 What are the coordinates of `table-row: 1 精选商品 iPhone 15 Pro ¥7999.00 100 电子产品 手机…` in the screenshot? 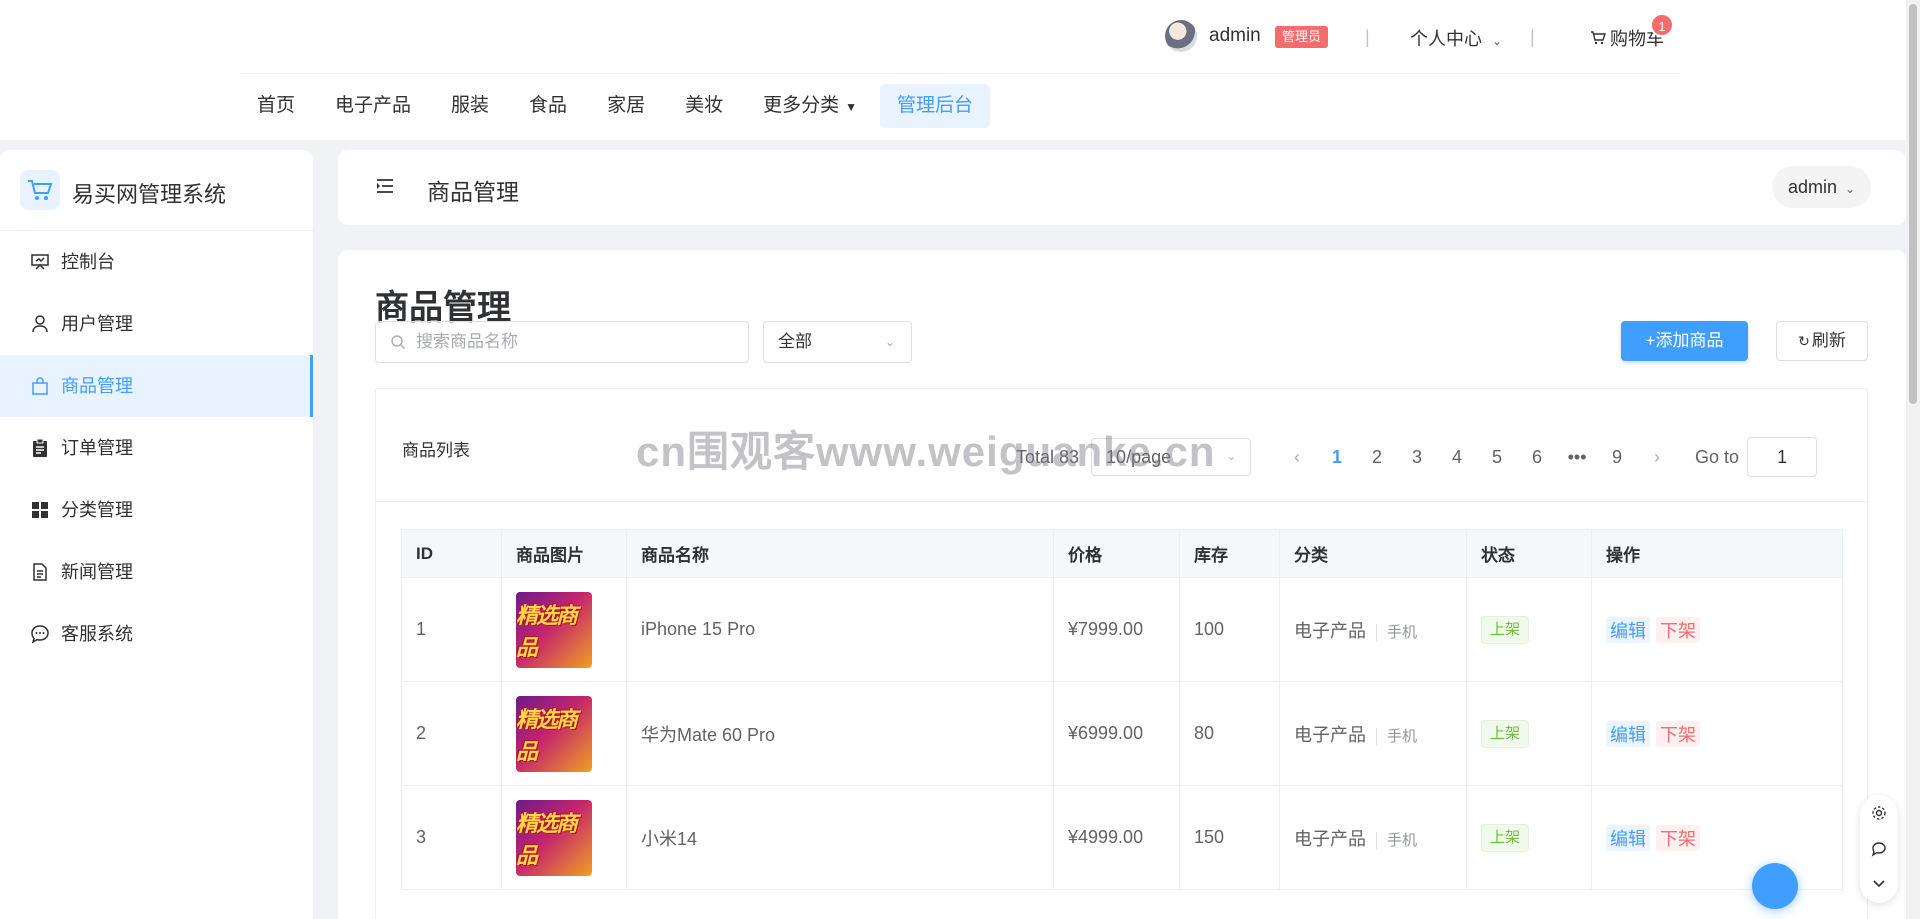 It's located at (1122, 629).